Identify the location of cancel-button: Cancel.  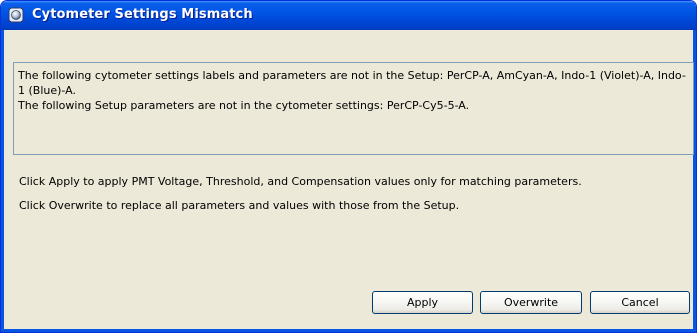
(640, 302).